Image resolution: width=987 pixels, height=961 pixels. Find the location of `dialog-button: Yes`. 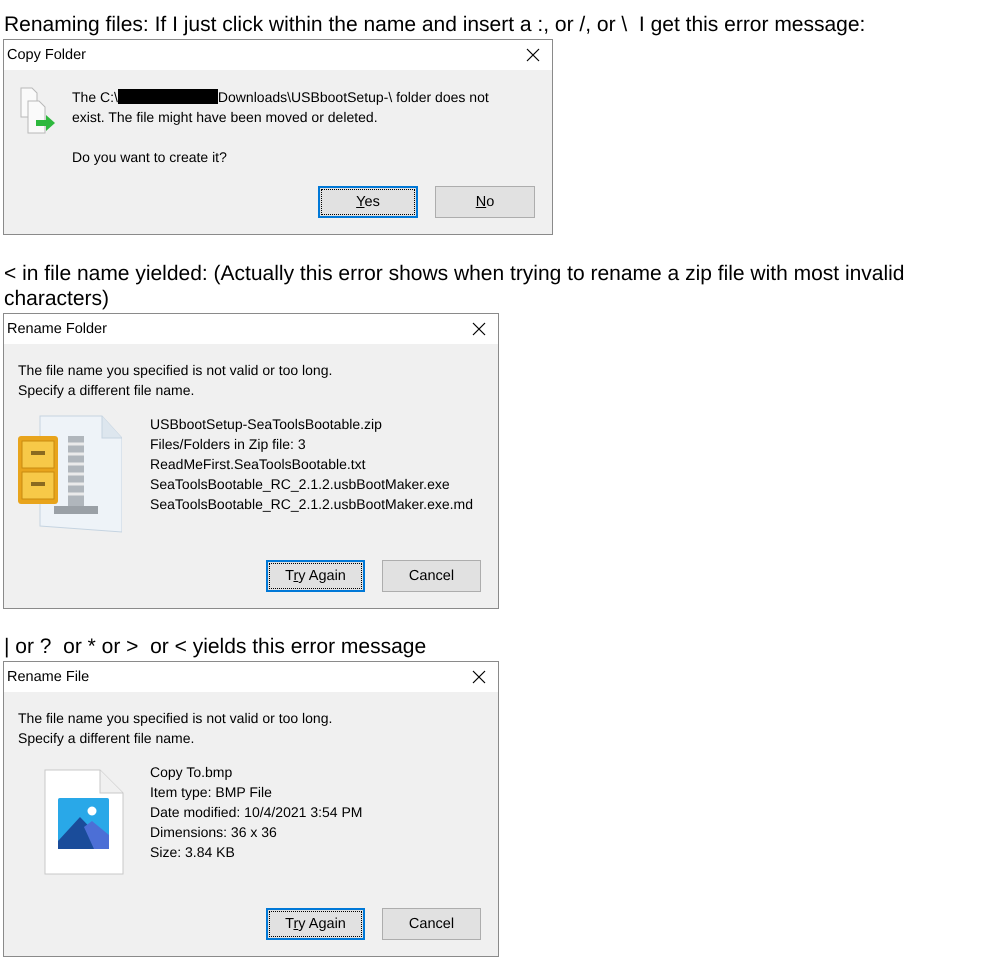

dialog-button: Yes is located at coordinates (368, 202).